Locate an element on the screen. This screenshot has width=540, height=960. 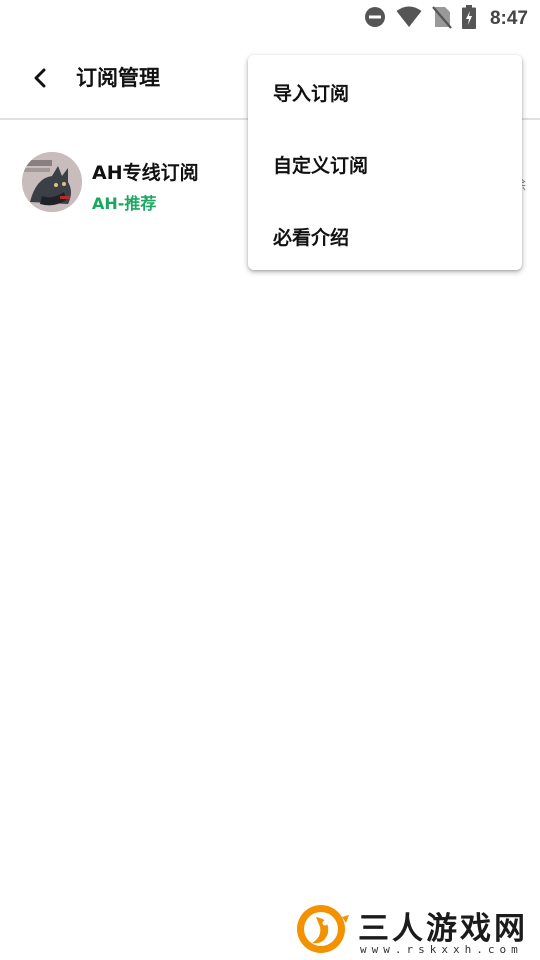
status-icons: 8:47 is located at coordinates (446, 19).